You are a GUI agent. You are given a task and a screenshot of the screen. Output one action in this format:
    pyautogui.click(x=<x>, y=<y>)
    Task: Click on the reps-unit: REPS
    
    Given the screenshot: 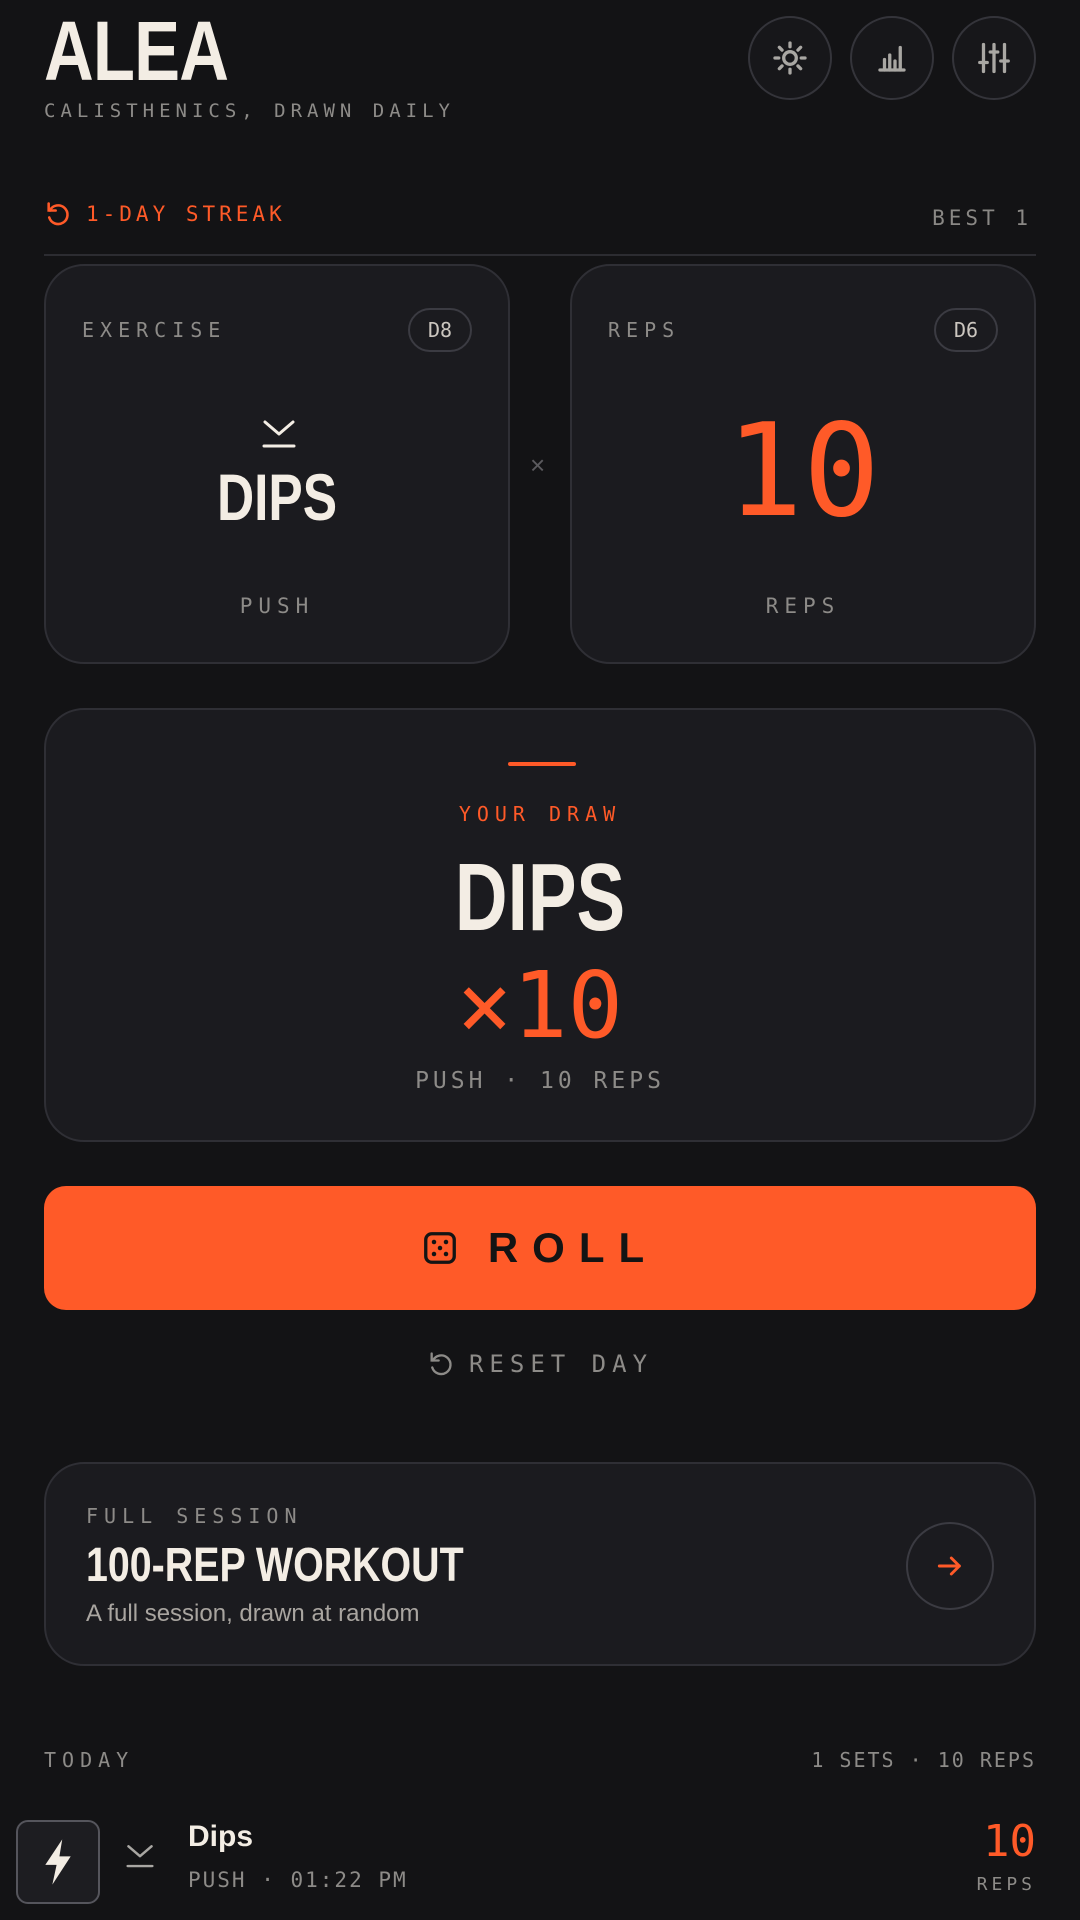 What is the action you would take?
    pyautogui.click(x=803, y=606)
    